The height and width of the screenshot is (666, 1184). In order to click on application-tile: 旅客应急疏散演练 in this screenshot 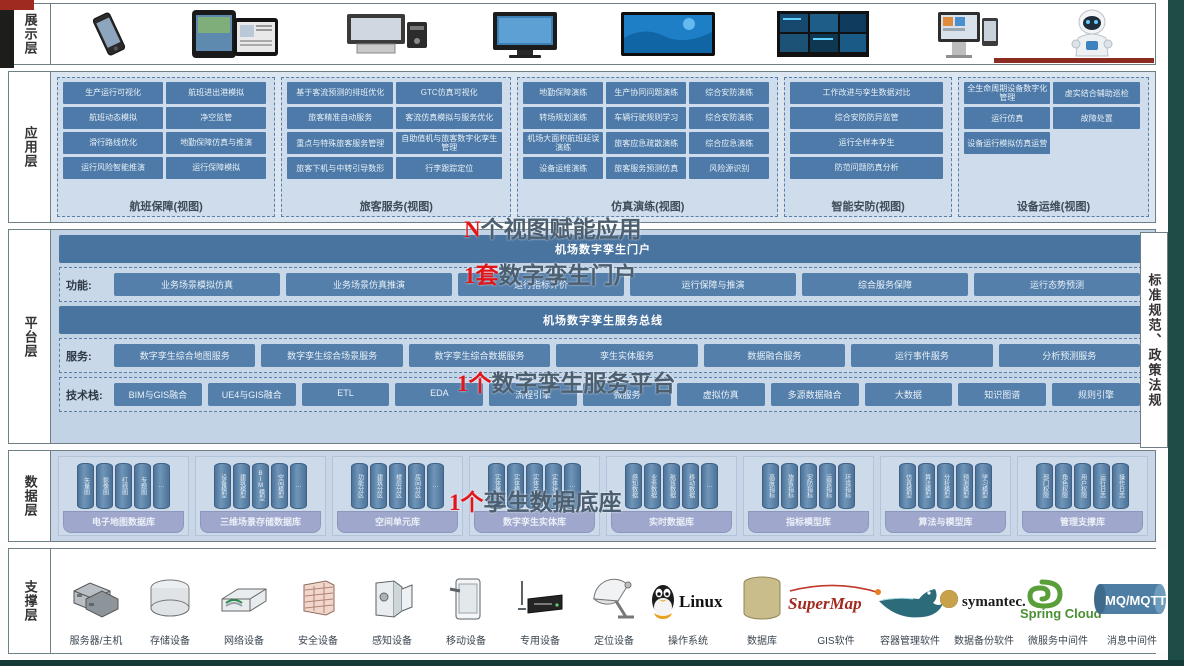, I will do `click(646, 143)`.